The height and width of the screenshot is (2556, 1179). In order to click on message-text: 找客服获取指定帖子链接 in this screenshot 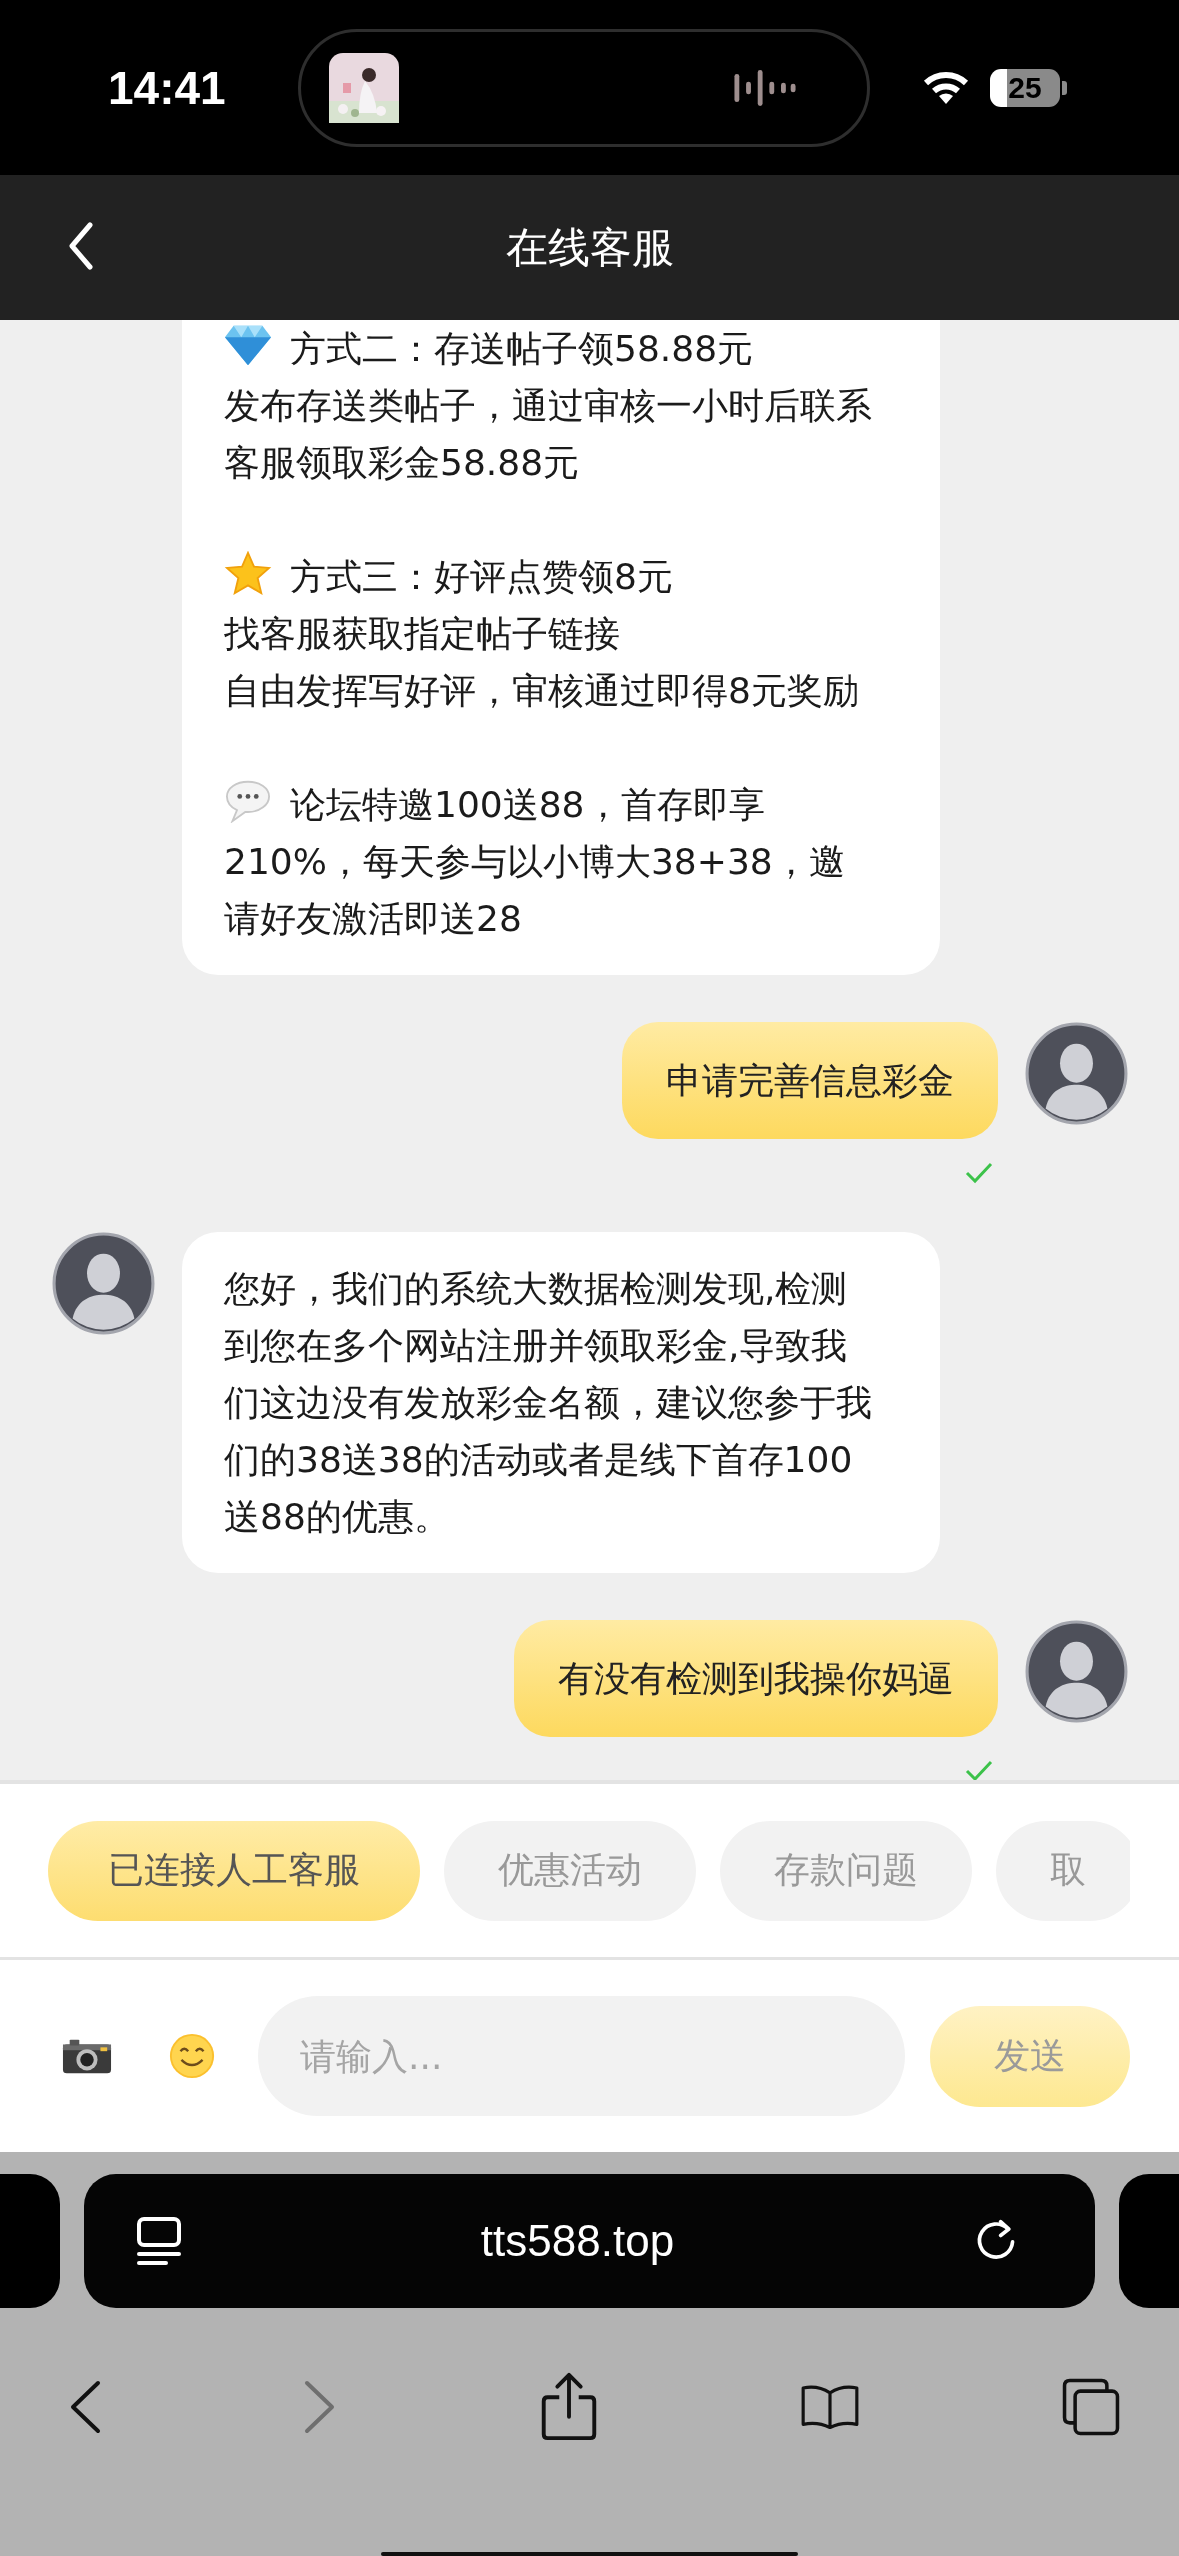, I will do `click(422, 633)`.